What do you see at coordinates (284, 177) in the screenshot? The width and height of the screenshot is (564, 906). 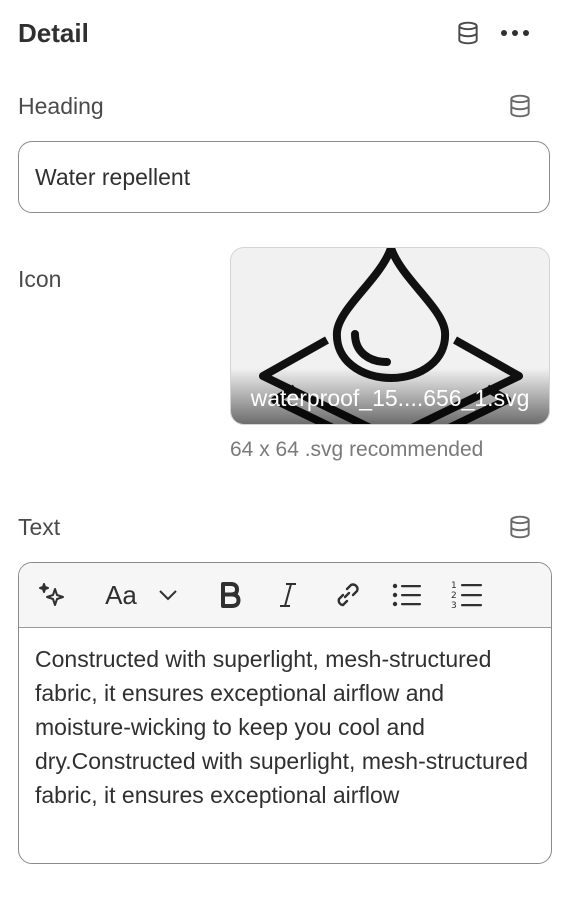 I see `heading-input: Water repellent` at bounding box center [284, 177].